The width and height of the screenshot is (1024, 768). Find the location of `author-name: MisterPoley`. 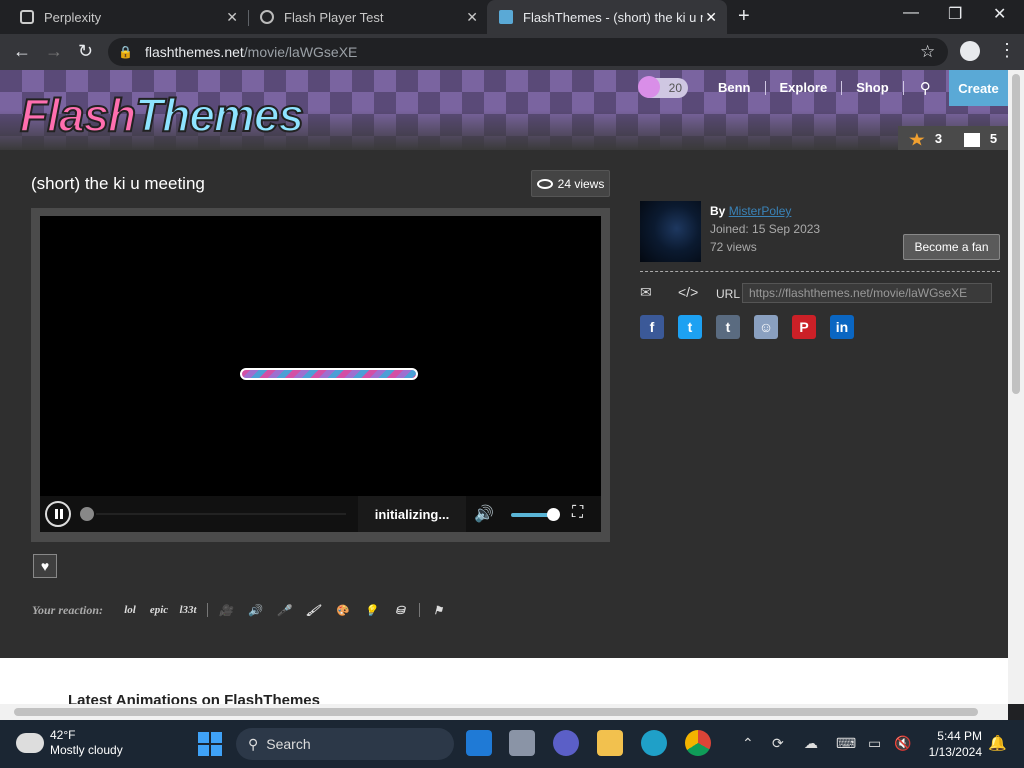

author-name: MisterPoley is located at coordinates (760, 211).